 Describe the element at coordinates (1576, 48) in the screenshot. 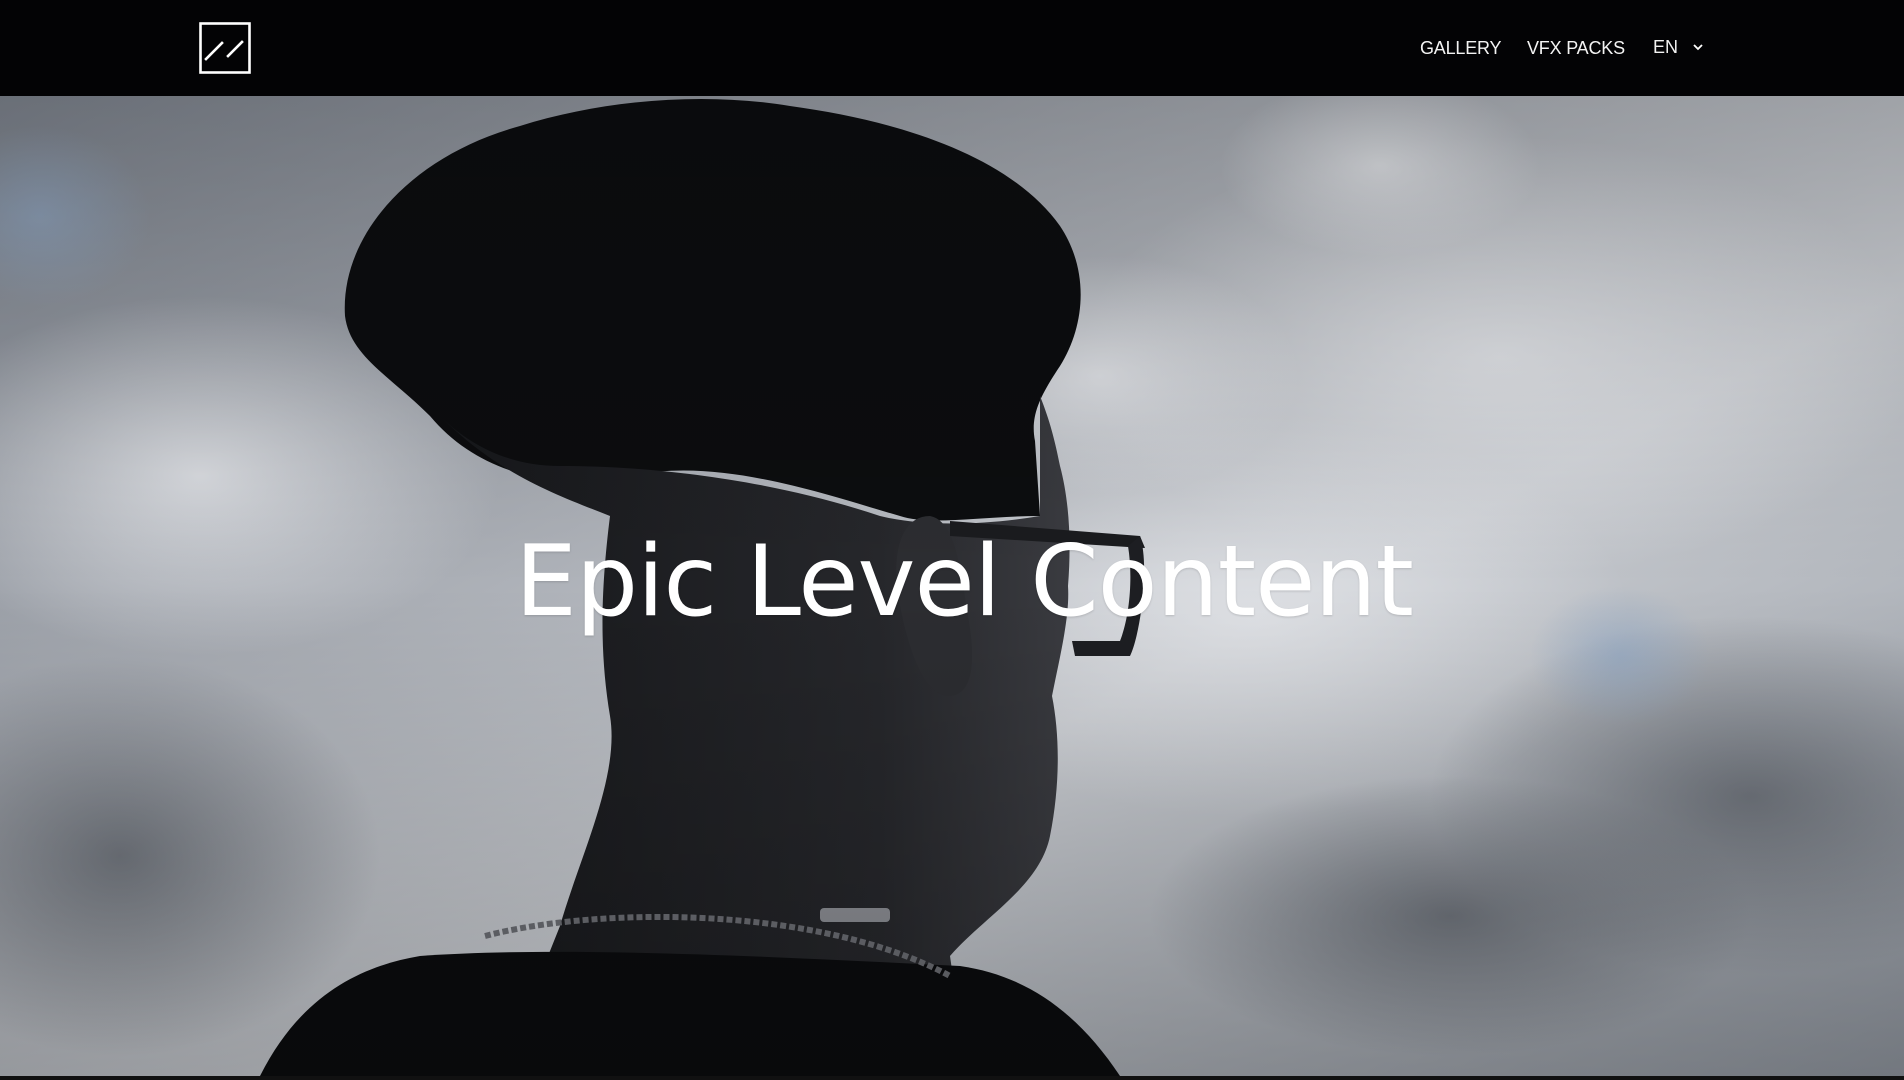

I see `nav-vfx-packs-link: VFX PACKS` at that location.